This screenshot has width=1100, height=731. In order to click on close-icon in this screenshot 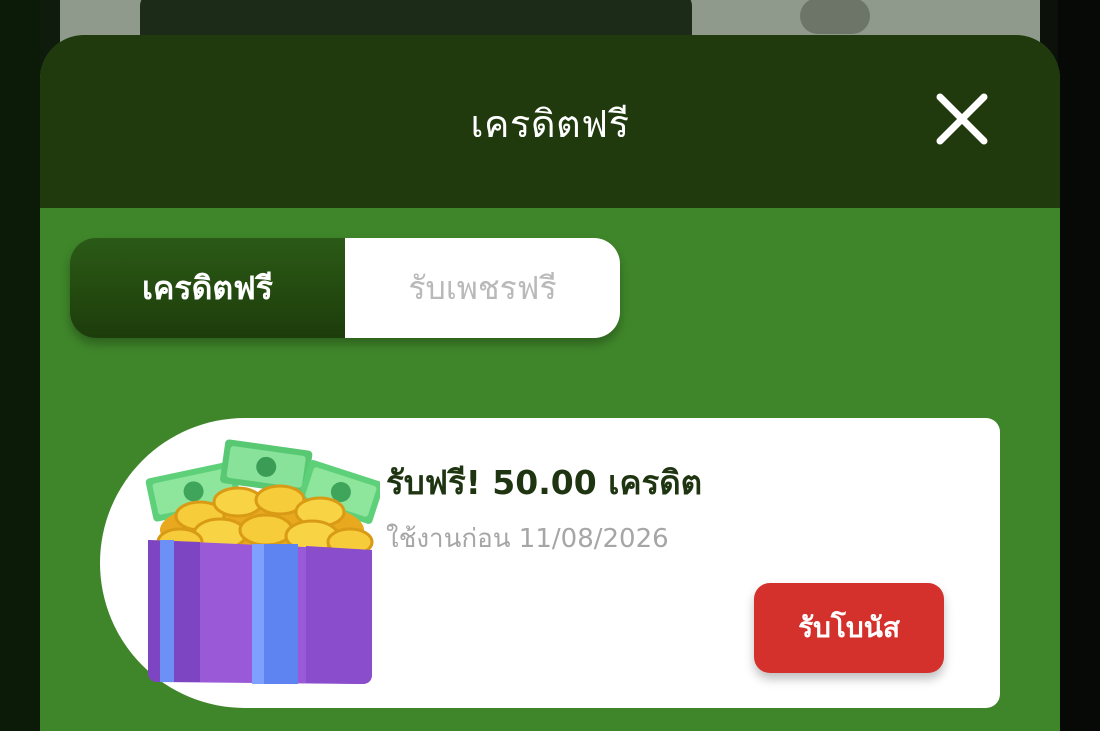, I will do `click(962, 119)`.